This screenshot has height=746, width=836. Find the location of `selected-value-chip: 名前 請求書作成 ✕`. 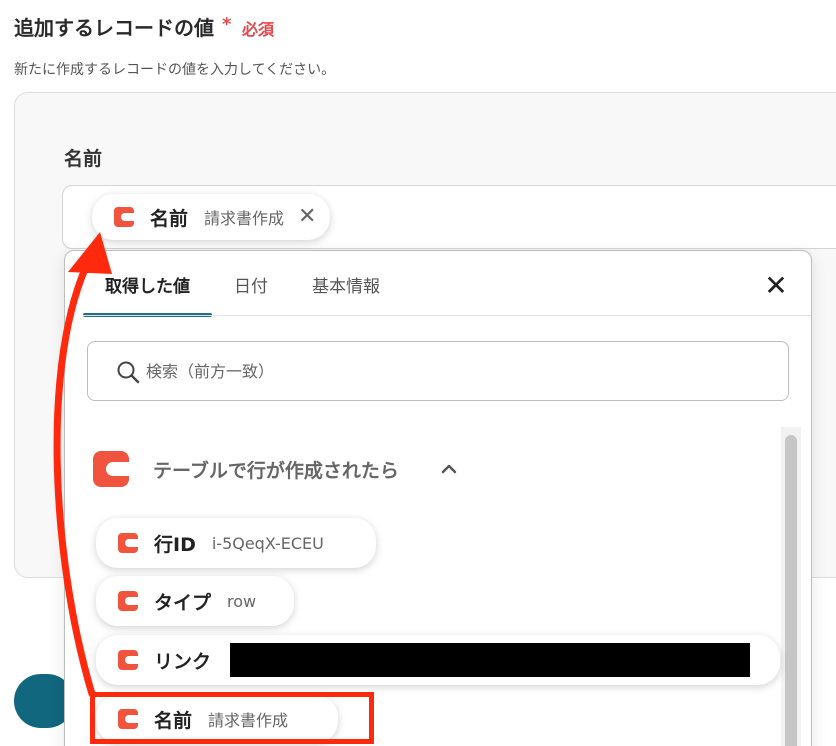

selected-value-chip: 名前 請求書作成 ✕ is located at coordinates (211, 217).